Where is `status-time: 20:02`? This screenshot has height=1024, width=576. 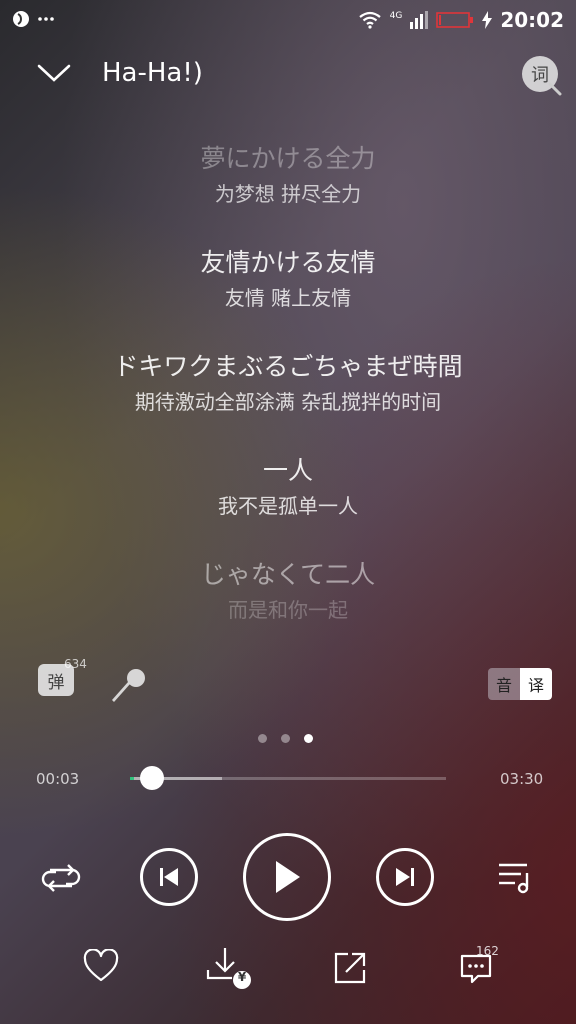 status-time: 20:02 is located at coordinates (532, 20).